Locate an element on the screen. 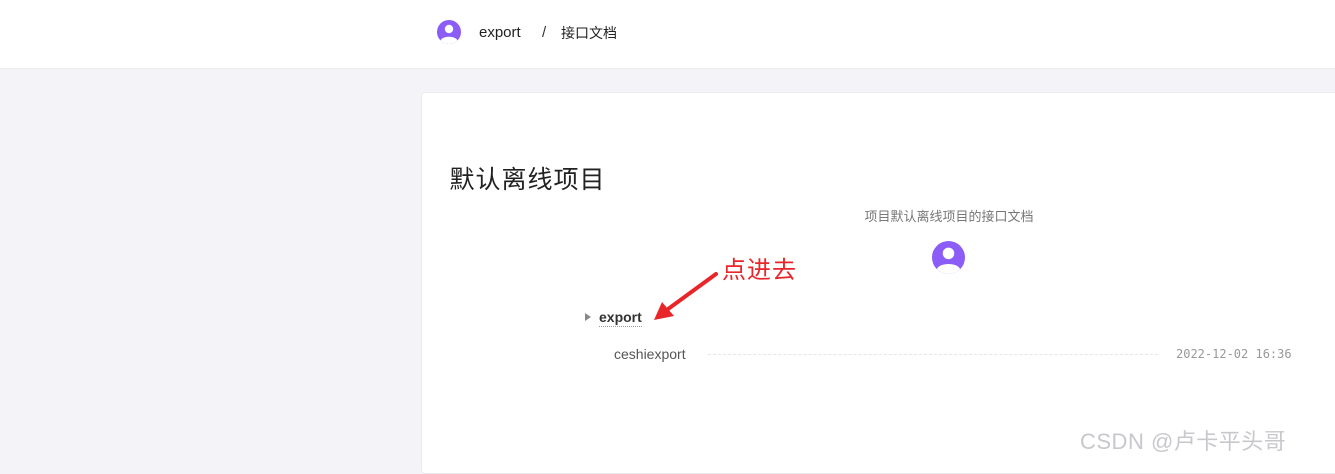 Image resolution: width=1335 pixels, height=474 pixels. tree-doc-ceshiexport: ceshiexport is located at coordinates (650, 354).